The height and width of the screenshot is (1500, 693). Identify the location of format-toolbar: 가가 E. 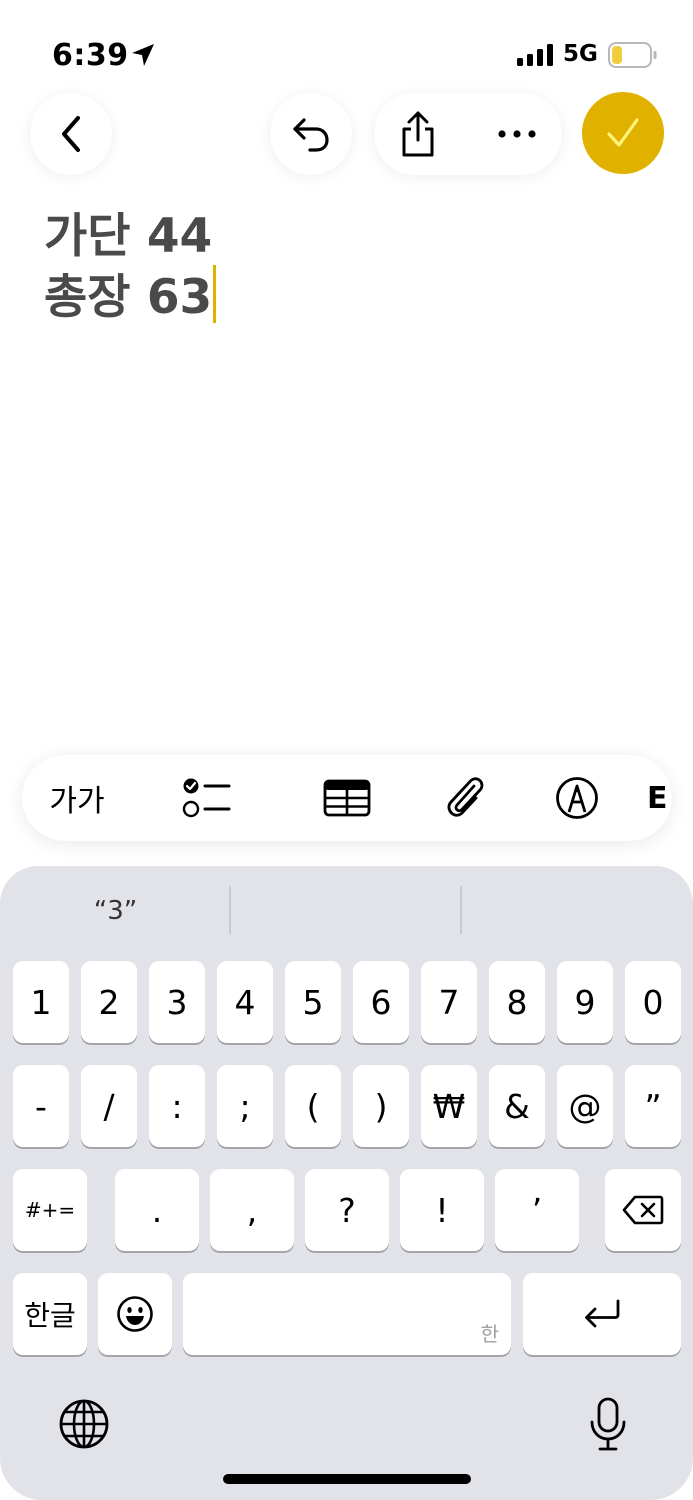
(347, 798).